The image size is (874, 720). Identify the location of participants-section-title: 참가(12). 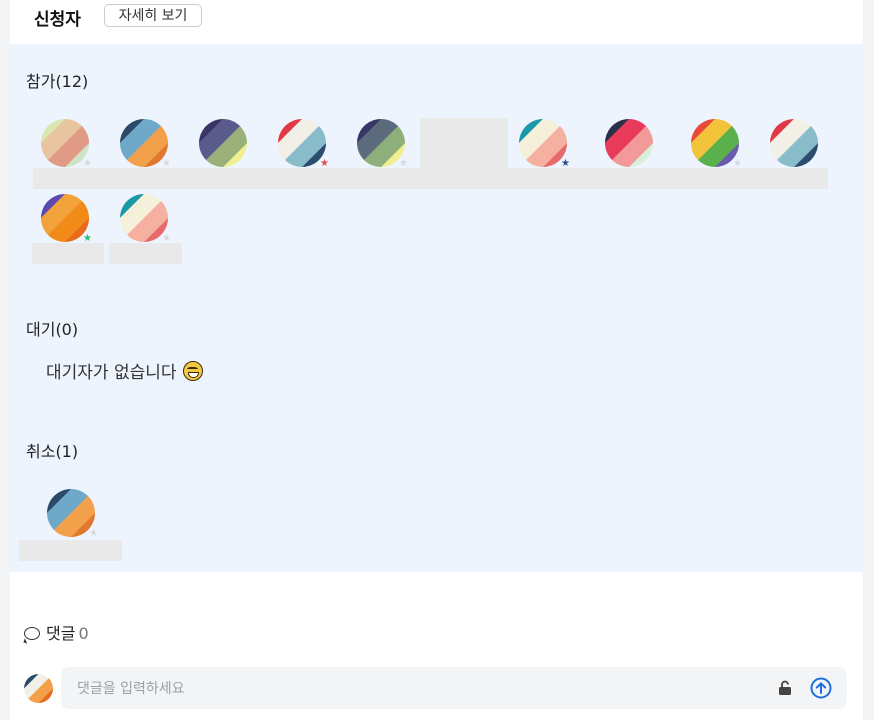
(57, 81).